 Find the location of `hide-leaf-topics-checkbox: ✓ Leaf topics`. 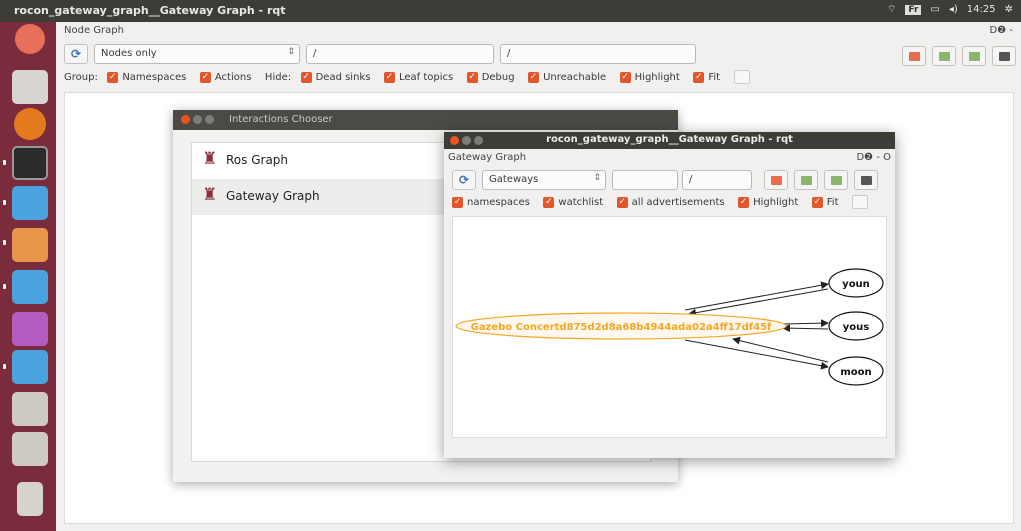

hide-leaf-topics-checkbox: ✓ Leaf topics is located at coordinates (418, 77).